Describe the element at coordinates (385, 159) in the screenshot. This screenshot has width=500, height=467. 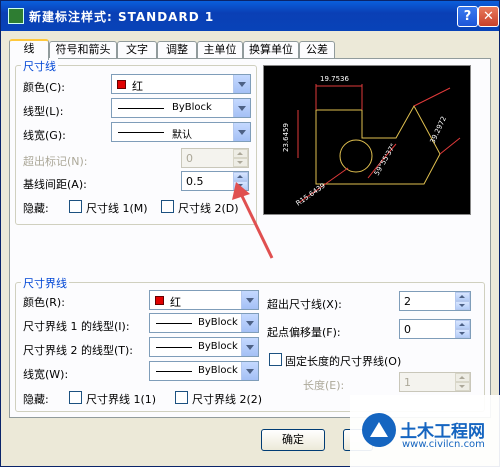
I see `preview-dim-text: 59°55'37"` at that location.